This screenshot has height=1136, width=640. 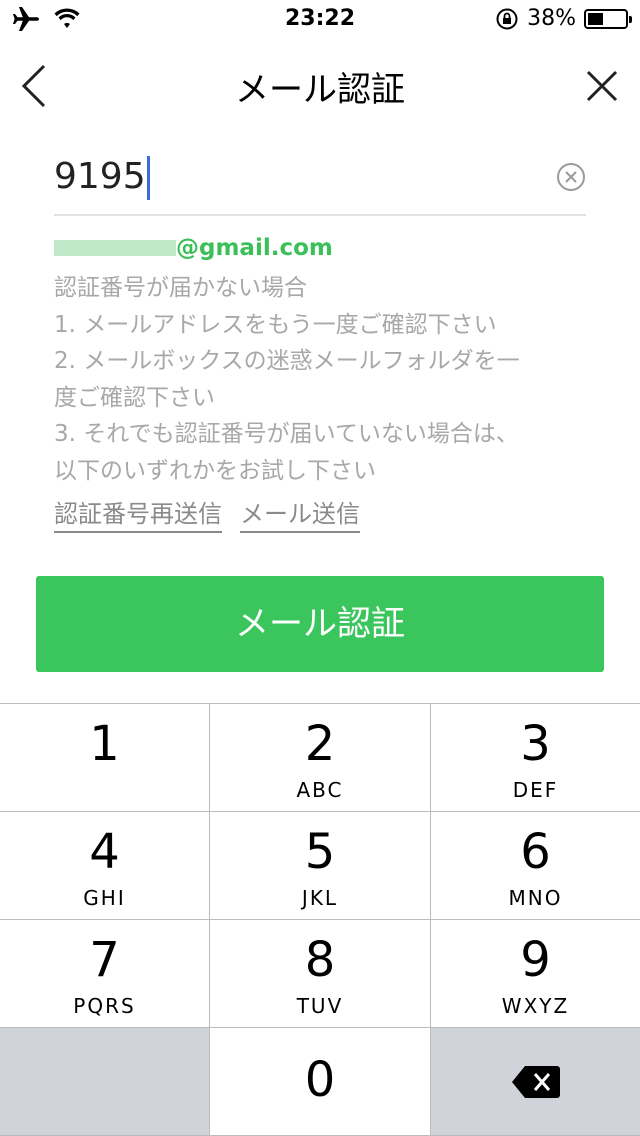 I want to click on key-9: 9 WXYZ, so click(x=535, y=973).